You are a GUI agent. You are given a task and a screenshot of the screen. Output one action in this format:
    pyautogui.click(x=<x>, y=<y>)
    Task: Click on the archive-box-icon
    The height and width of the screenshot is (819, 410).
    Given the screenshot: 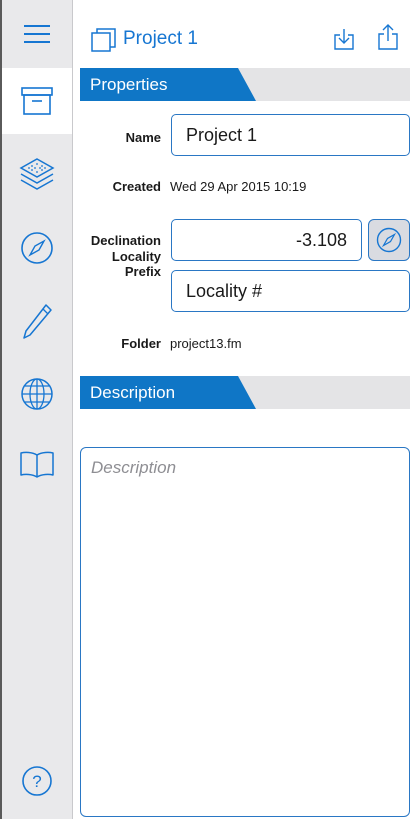 What is the action you would take?
    pyautogui.click(x=37, y=101)
    